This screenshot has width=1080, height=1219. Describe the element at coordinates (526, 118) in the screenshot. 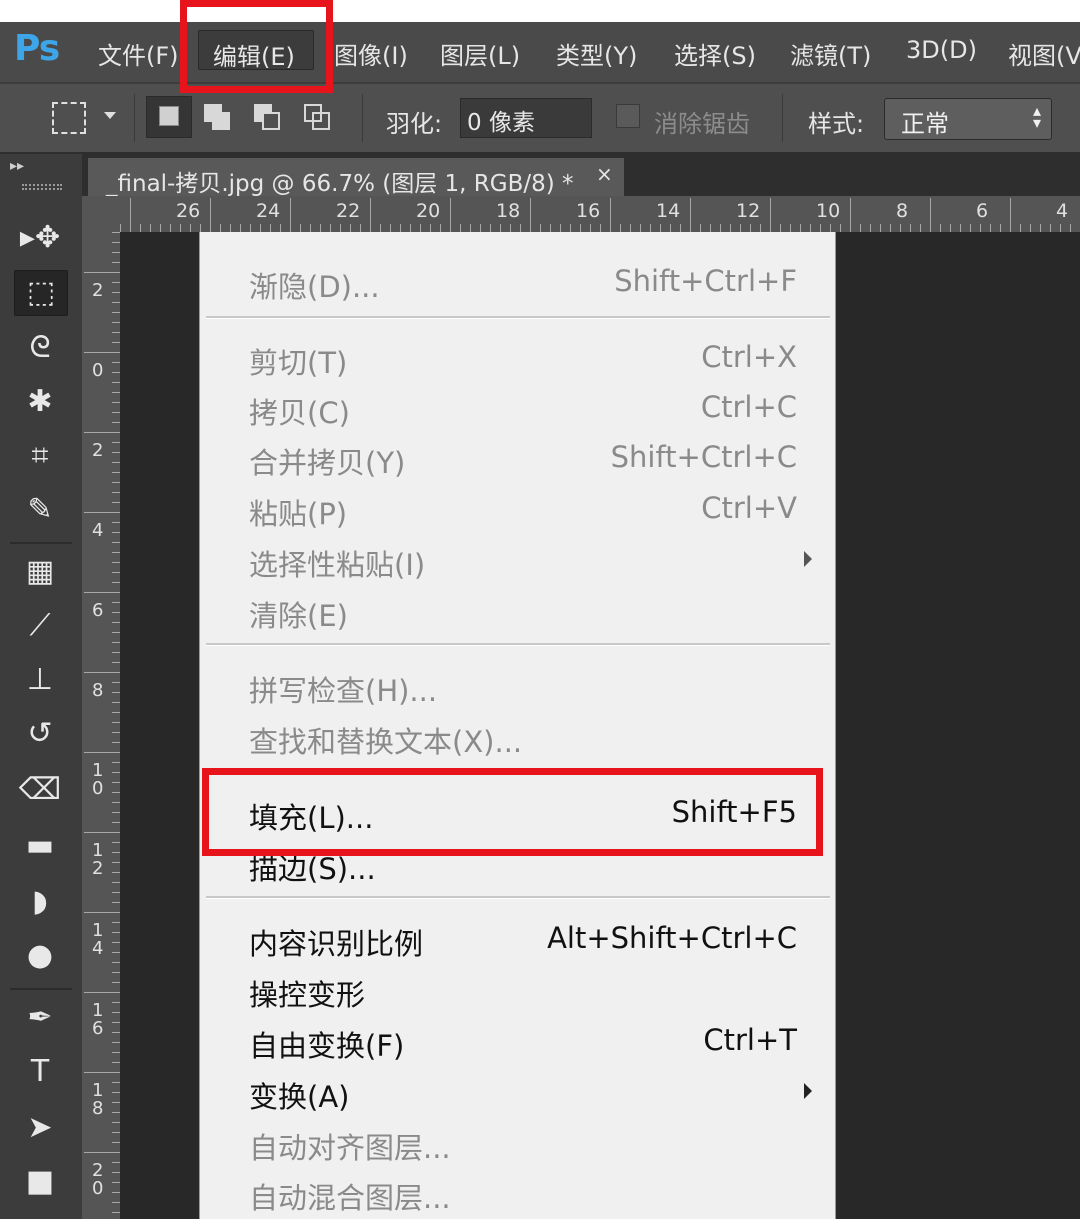

I see `feather-input: 0 像素` at that location.